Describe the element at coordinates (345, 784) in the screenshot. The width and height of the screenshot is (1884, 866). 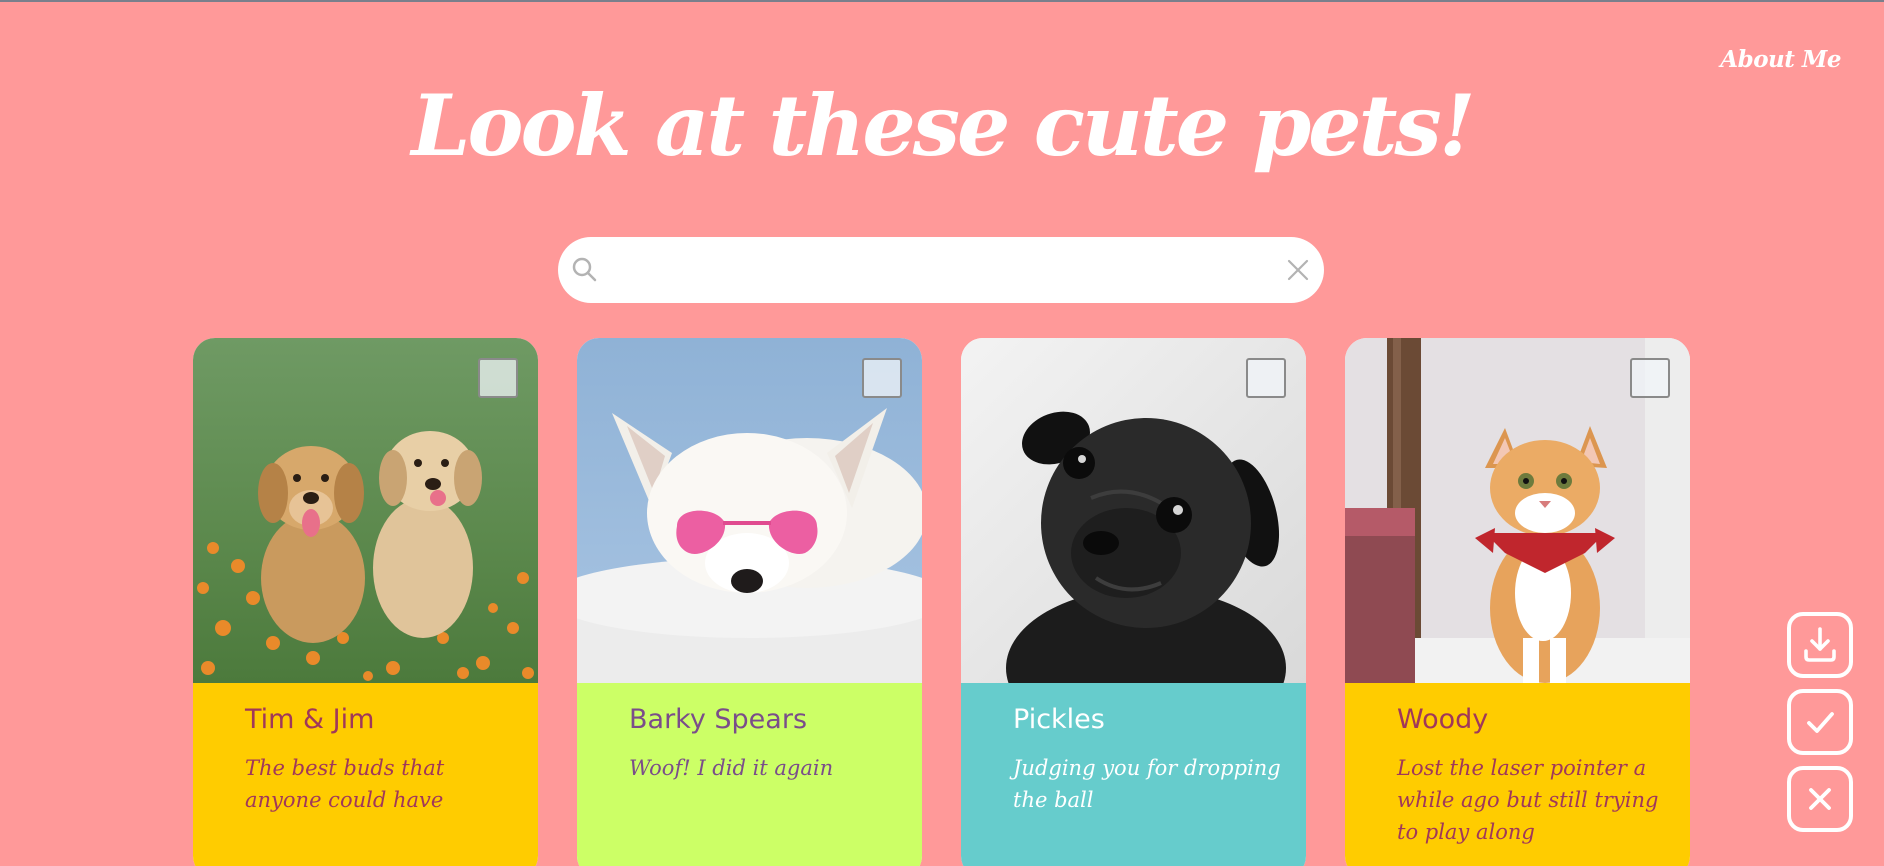
I see `pet-description: The best buds that anyone could have` at that location.